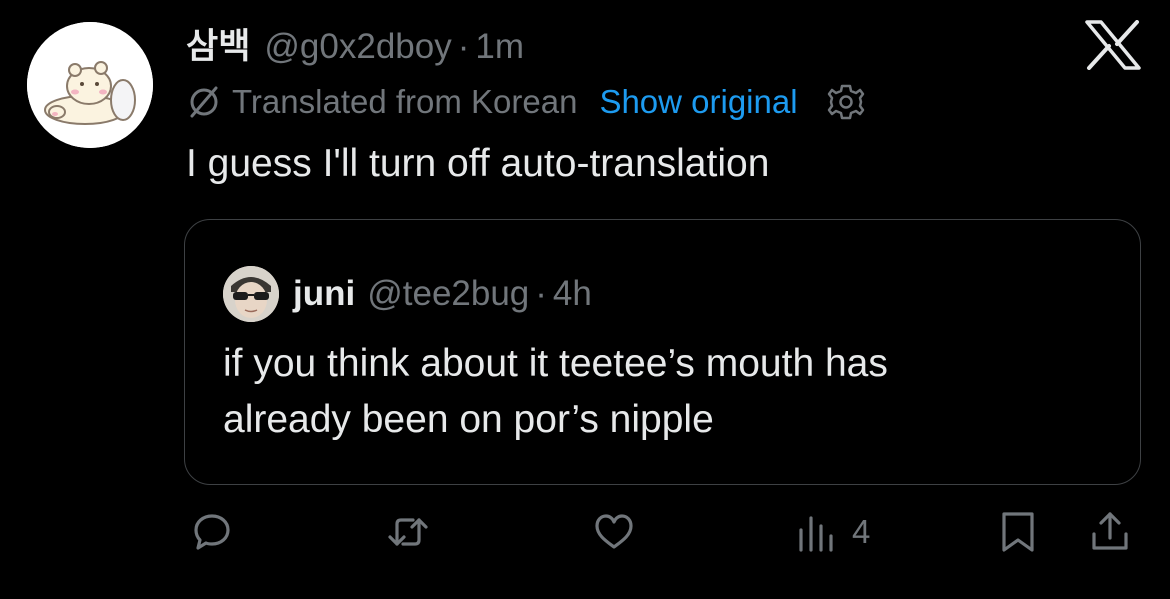 The image size is (1170, 599). Describe the element at coordinates (572, 293) in the screenshot. I see `quote-timestamp: 4h` at that location.